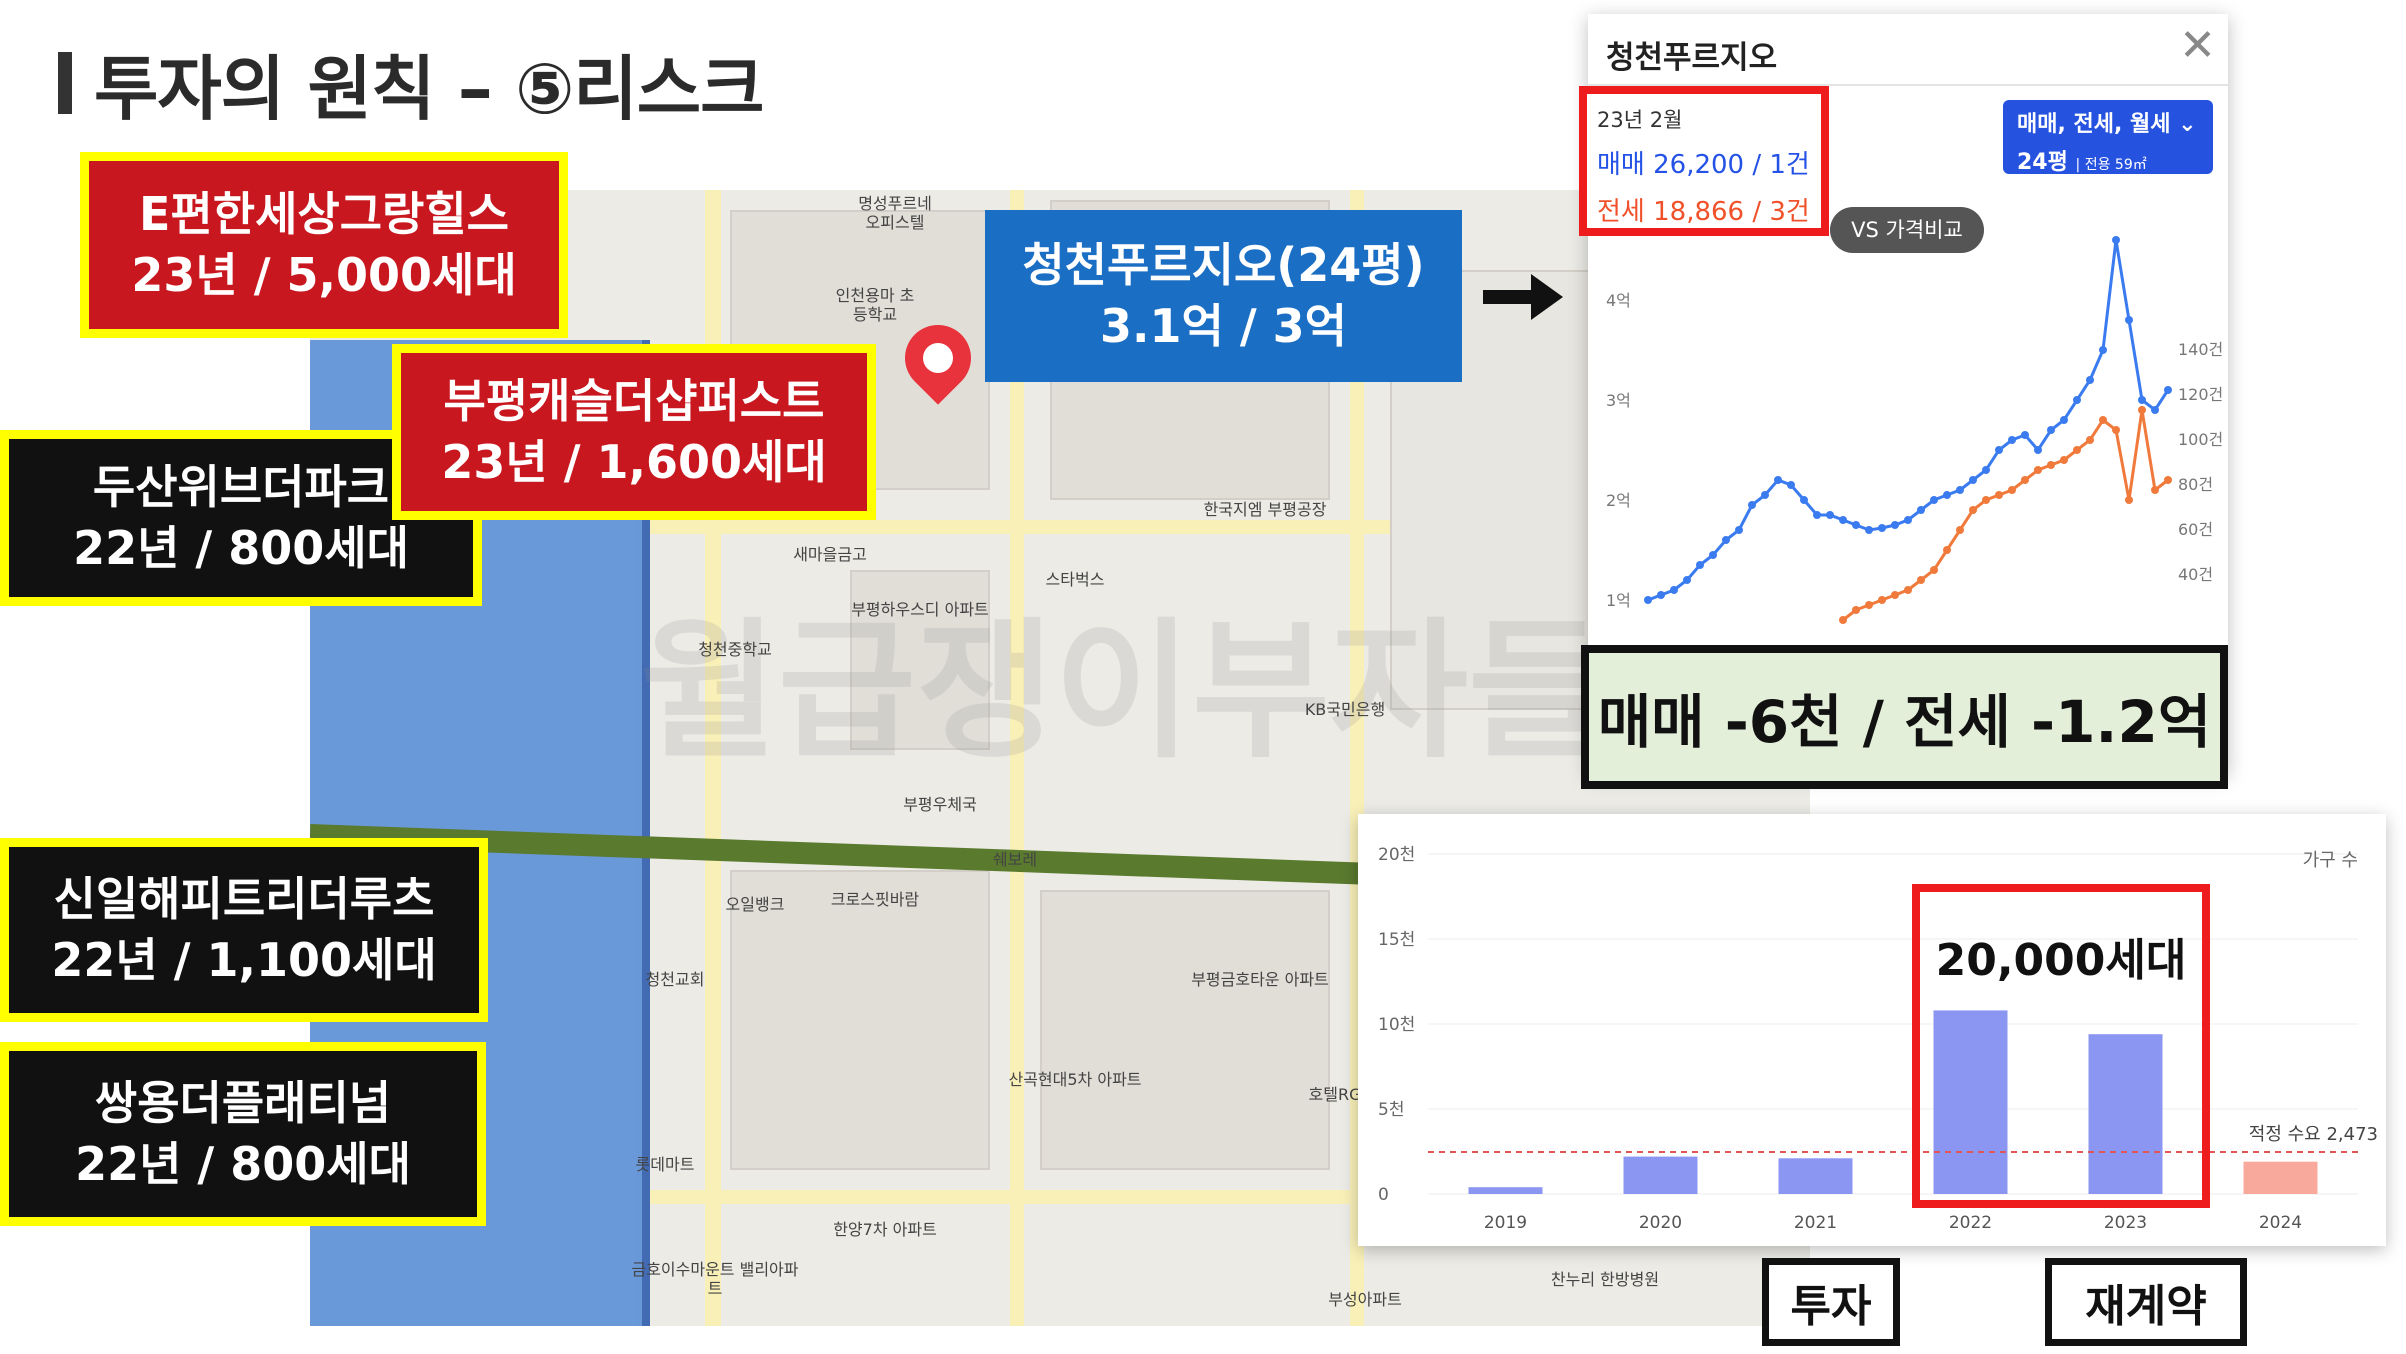  I want to click on price-chart: 1억 2억 3억 4억 40건 60건 80건 100건 120건 140건, so click(1914, 430).